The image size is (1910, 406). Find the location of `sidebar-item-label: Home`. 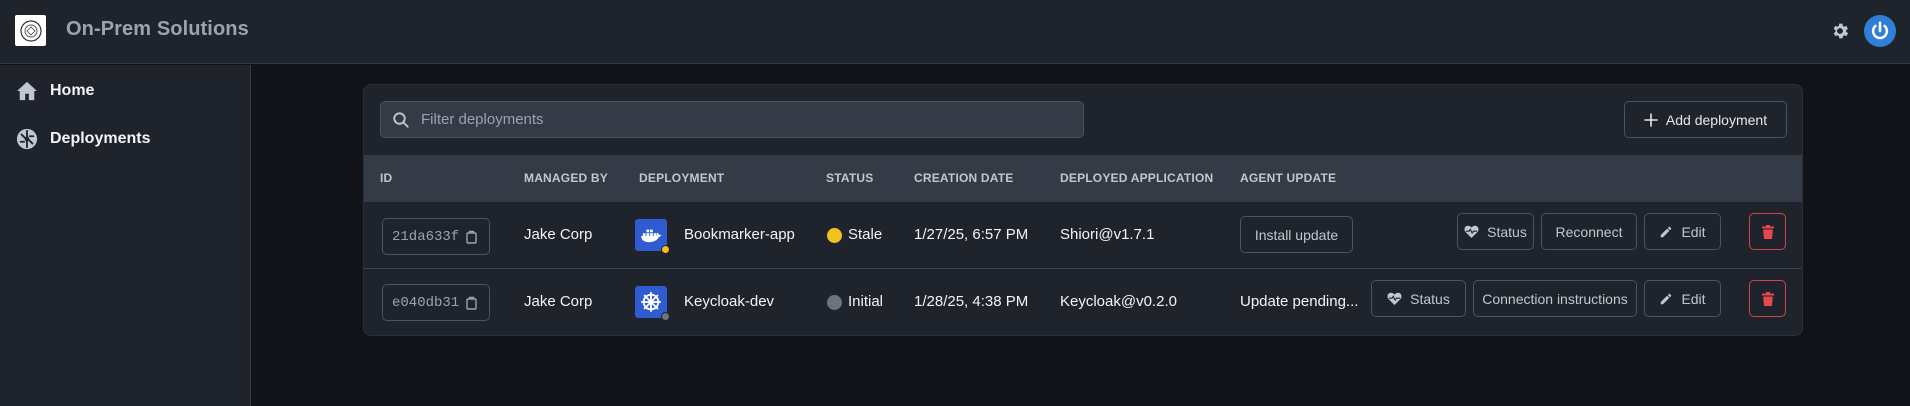

sidebar-item-label: Home is located at coordinates (72, 90).